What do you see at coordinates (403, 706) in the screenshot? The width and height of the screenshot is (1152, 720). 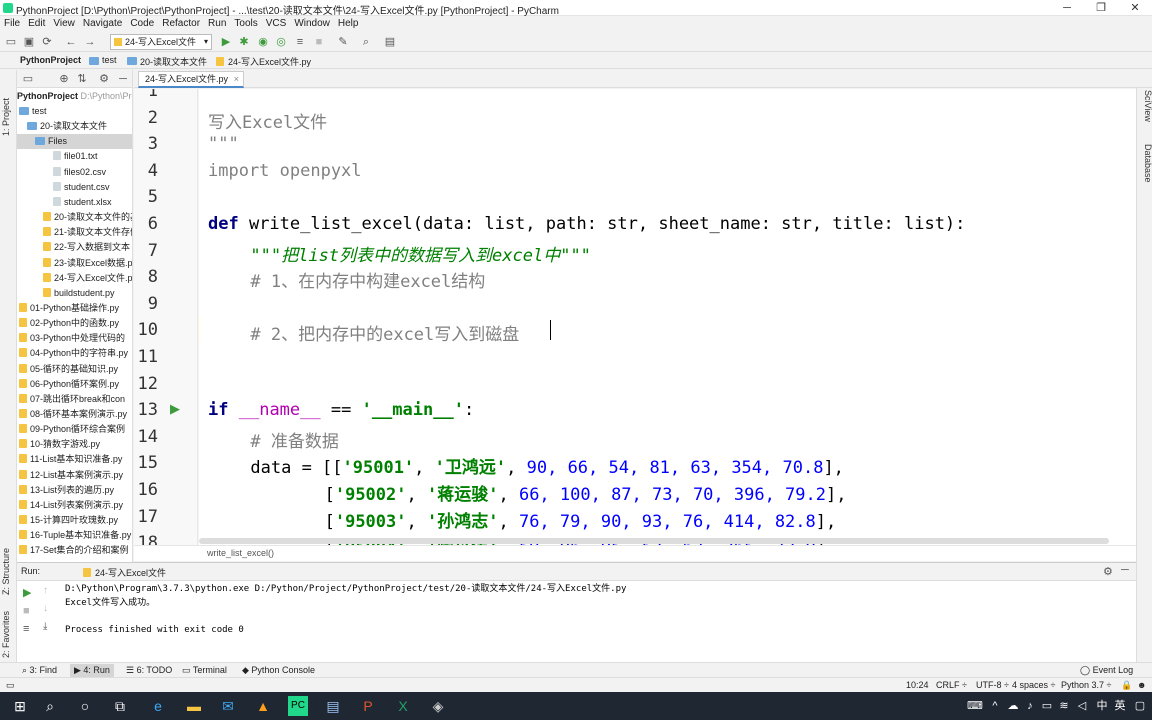 I see `excel-icon: X` at bounding box center [403, 706].